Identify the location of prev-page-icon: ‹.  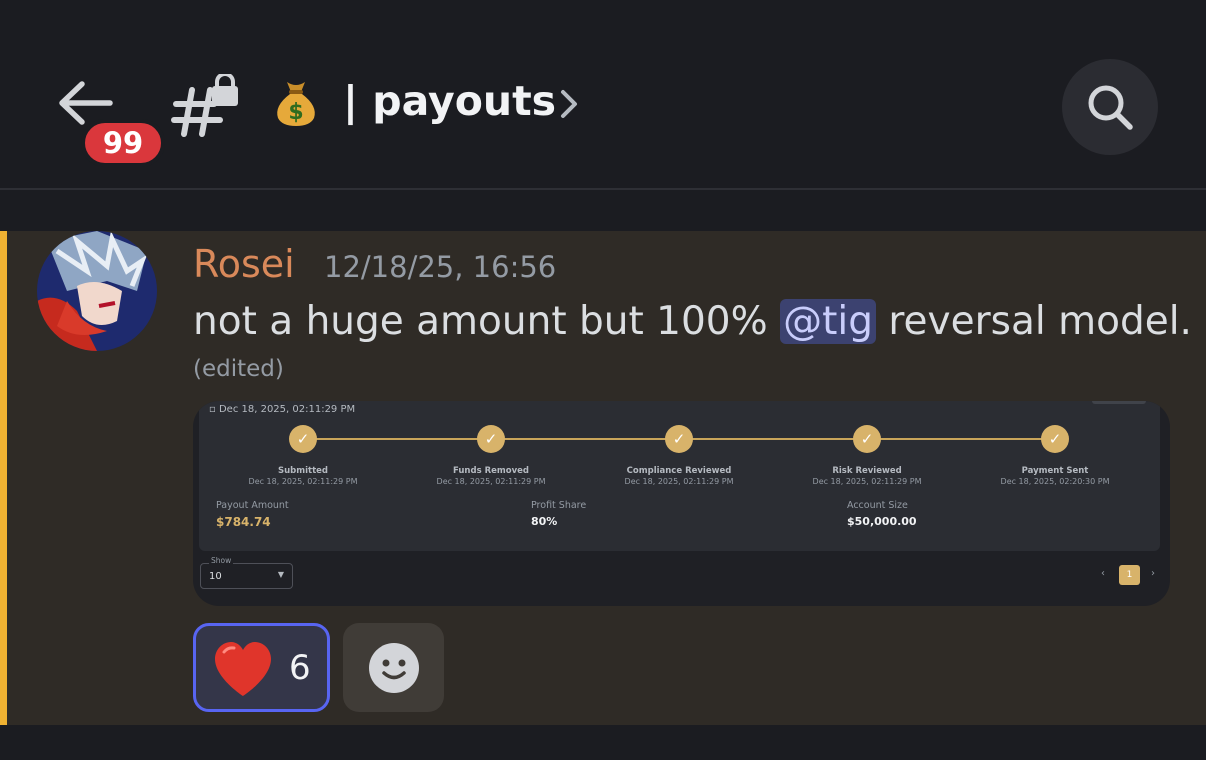
(1103, 573).